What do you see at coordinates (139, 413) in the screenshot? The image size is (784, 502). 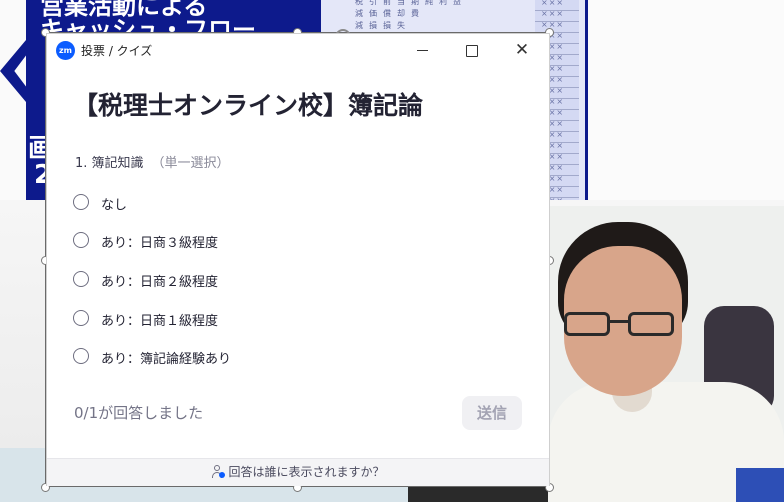 I see `answered-count: 0/1が回答しました` at bounding box center [139, 413].